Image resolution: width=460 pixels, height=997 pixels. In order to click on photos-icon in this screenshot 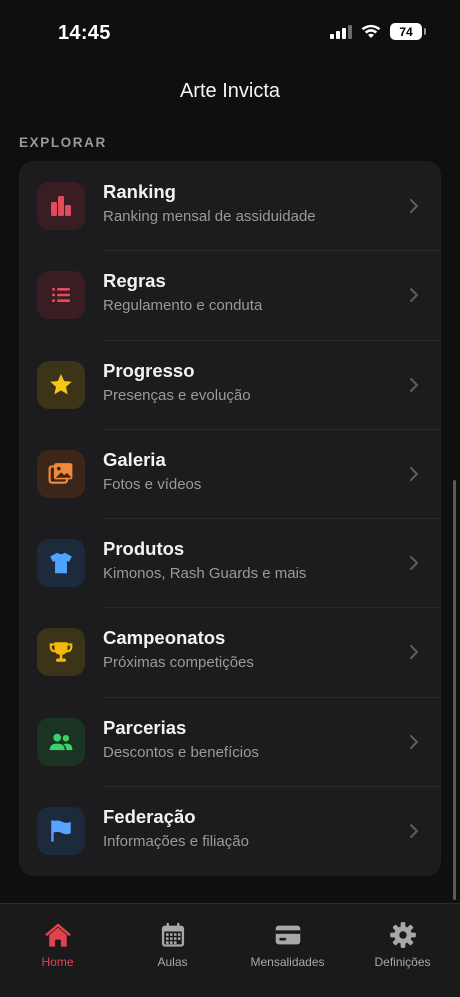, I will do `click(60, 473)`.